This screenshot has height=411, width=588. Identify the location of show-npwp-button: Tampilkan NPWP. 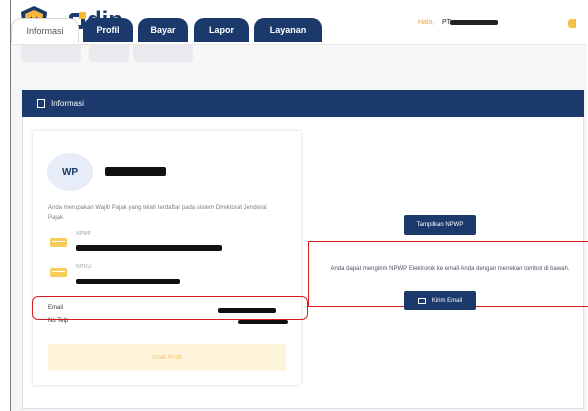
(440, 225).